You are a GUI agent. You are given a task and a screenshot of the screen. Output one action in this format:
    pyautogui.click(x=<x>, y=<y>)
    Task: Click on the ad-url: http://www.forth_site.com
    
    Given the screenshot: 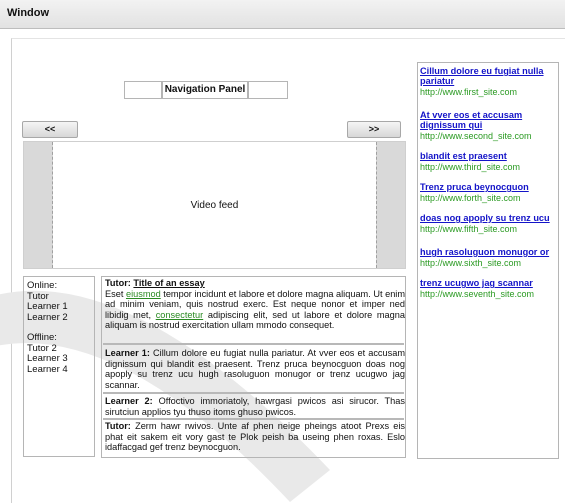 What is the action you would take?
    pyautogui.click(x=470, y=197)
    